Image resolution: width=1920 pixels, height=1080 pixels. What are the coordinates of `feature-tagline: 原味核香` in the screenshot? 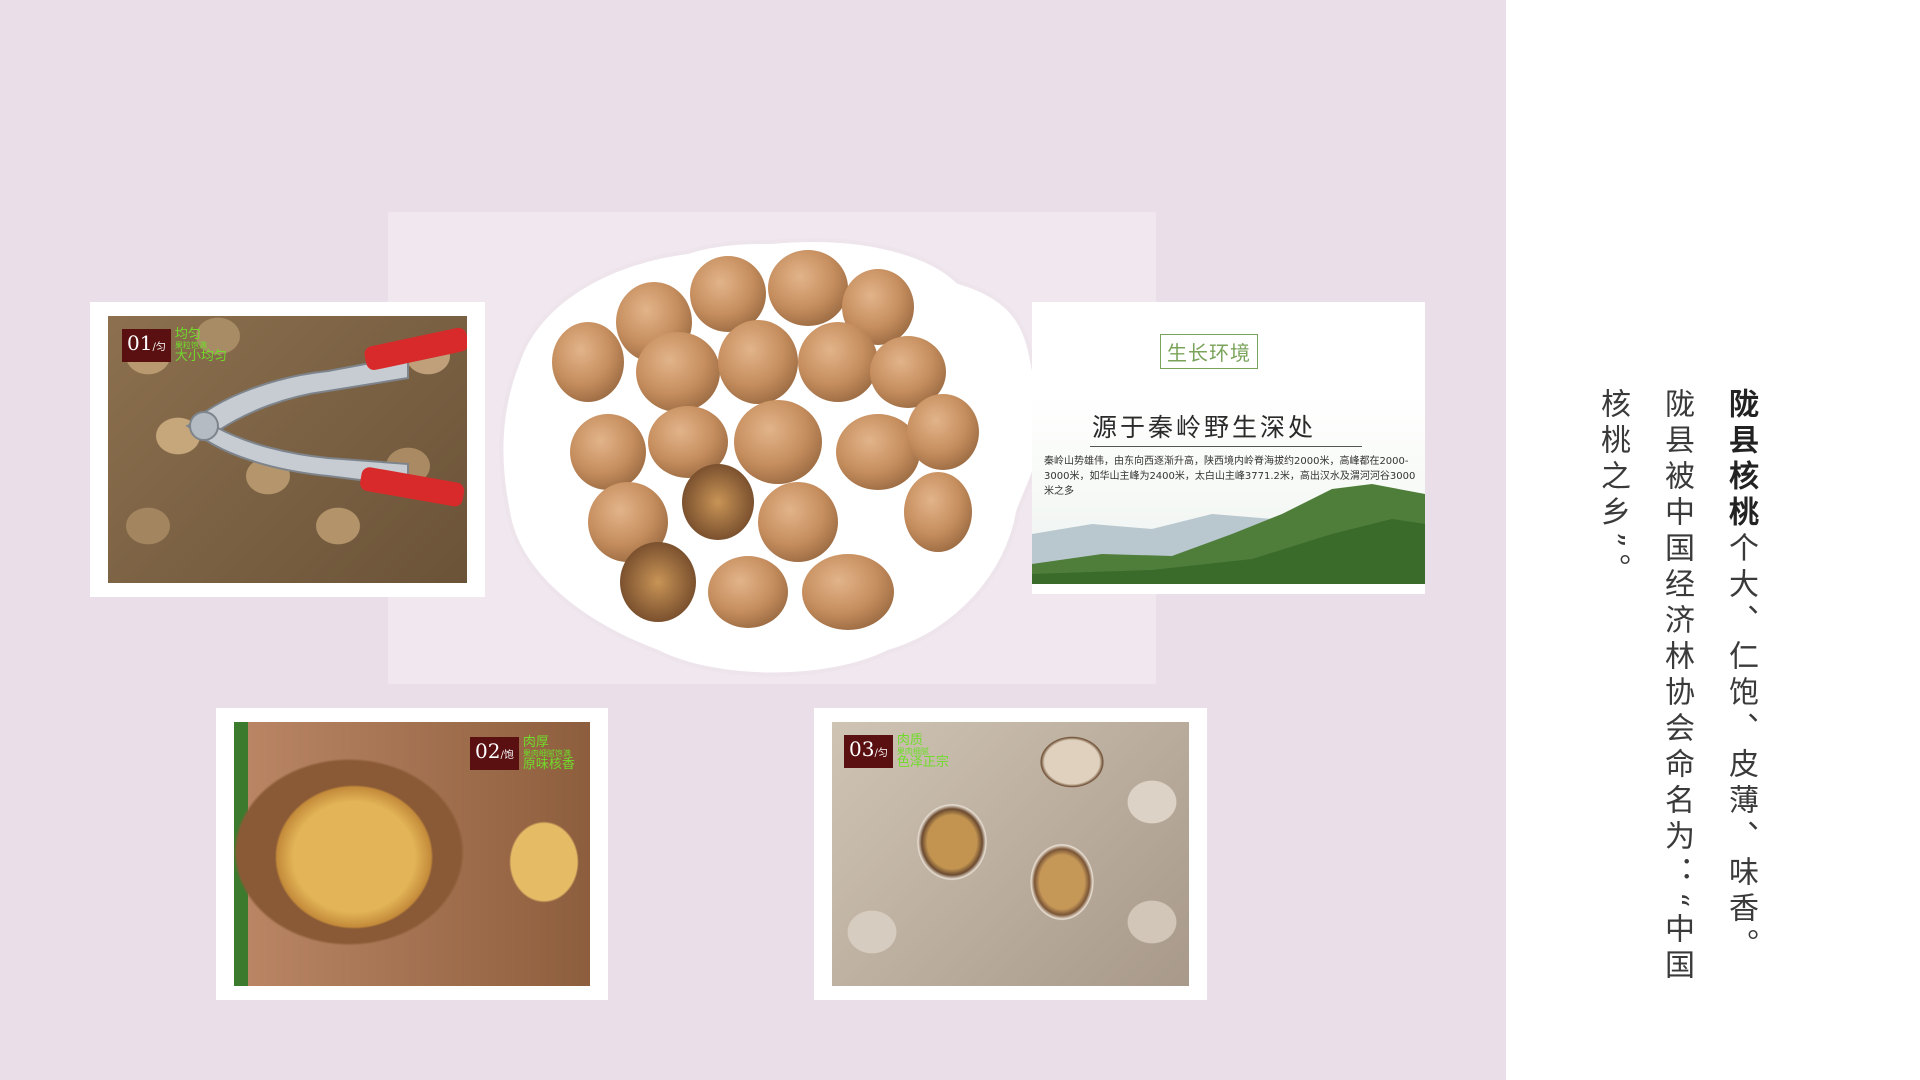 It's located at (548, 765).